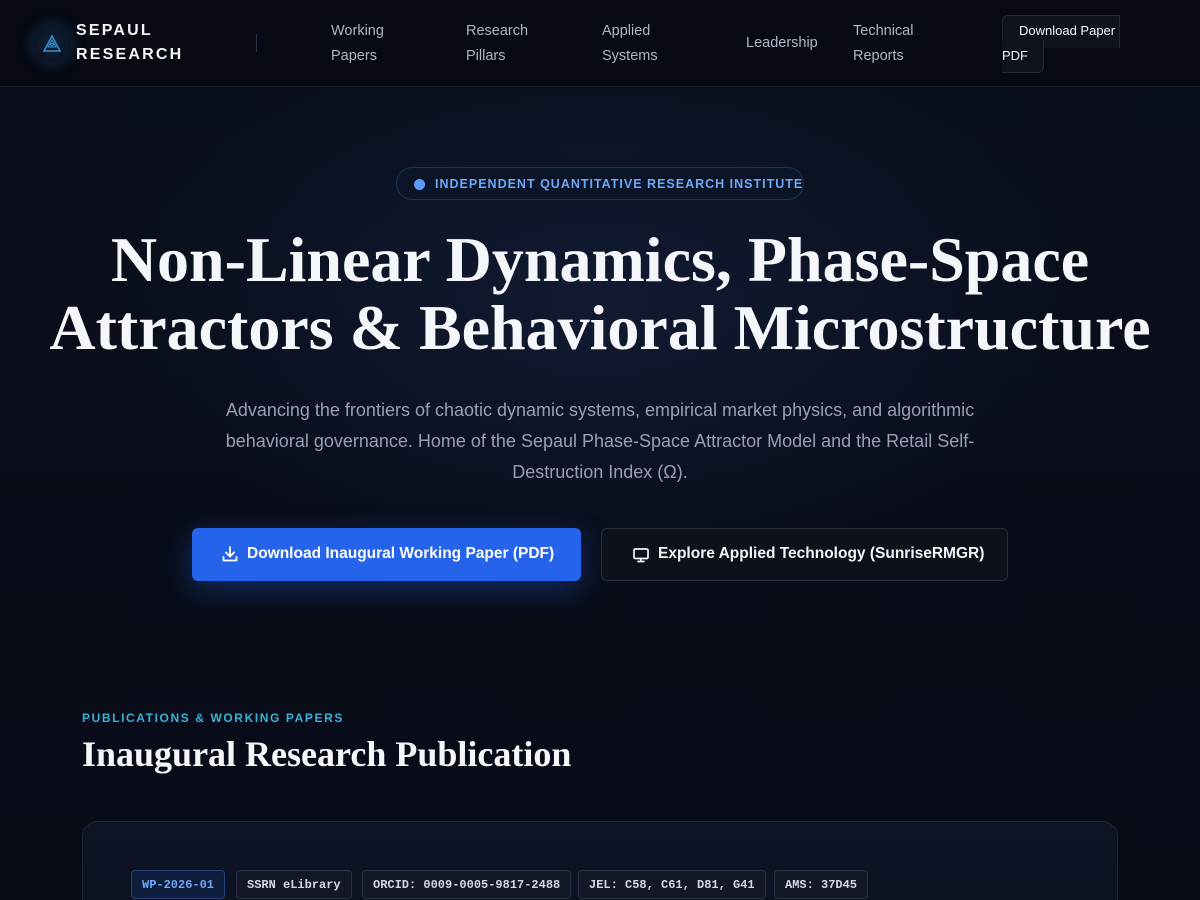  What do you see at coordinates (256, 43) in the screenshot?
I see `header-divider` at bounding box center [256, 43].